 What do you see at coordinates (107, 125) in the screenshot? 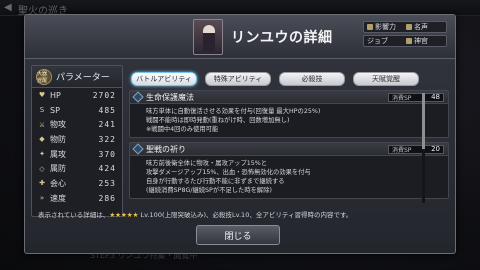
I see `param-value: 241` at bounding box center [107, 125].